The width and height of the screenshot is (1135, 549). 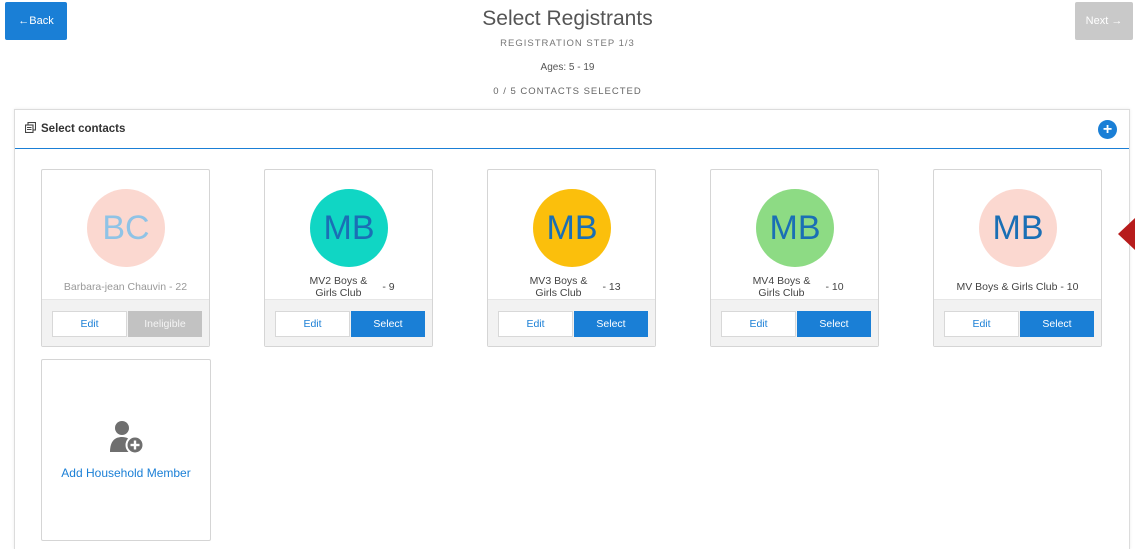 I want to click on contact-age: - 9, so click(x=388, y=287).